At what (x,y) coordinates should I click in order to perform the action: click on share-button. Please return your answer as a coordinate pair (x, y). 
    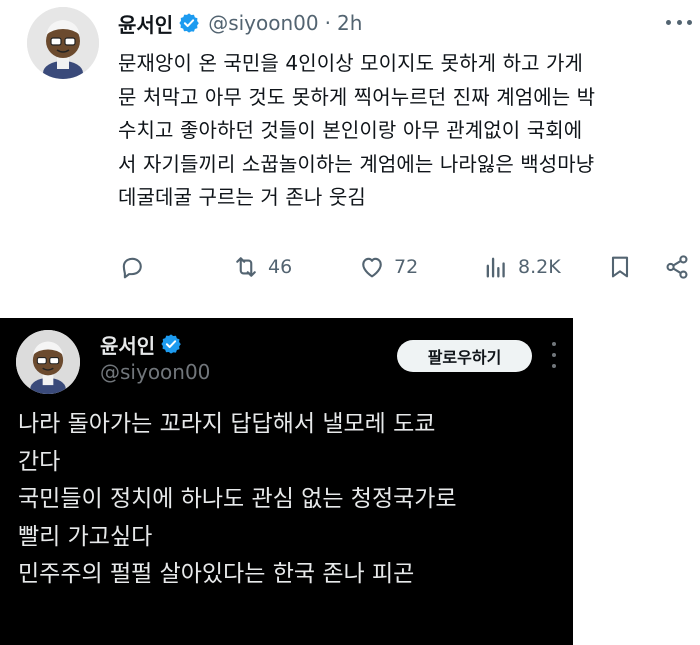
    Looking at the image, I should click on (677, 267).